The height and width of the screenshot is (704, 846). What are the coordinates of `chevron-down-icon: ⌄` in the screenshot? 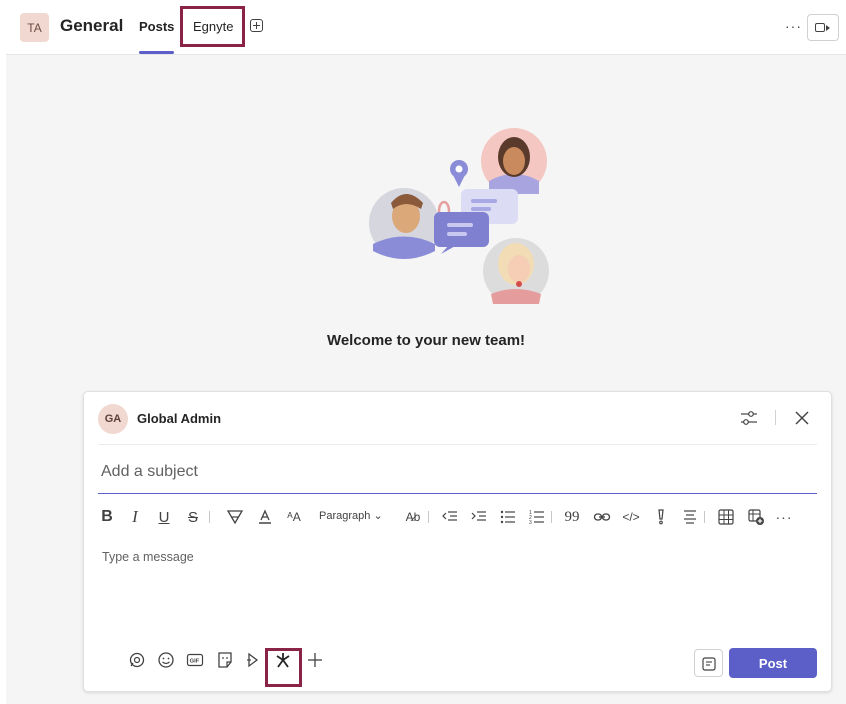 It's located at (378, 516).